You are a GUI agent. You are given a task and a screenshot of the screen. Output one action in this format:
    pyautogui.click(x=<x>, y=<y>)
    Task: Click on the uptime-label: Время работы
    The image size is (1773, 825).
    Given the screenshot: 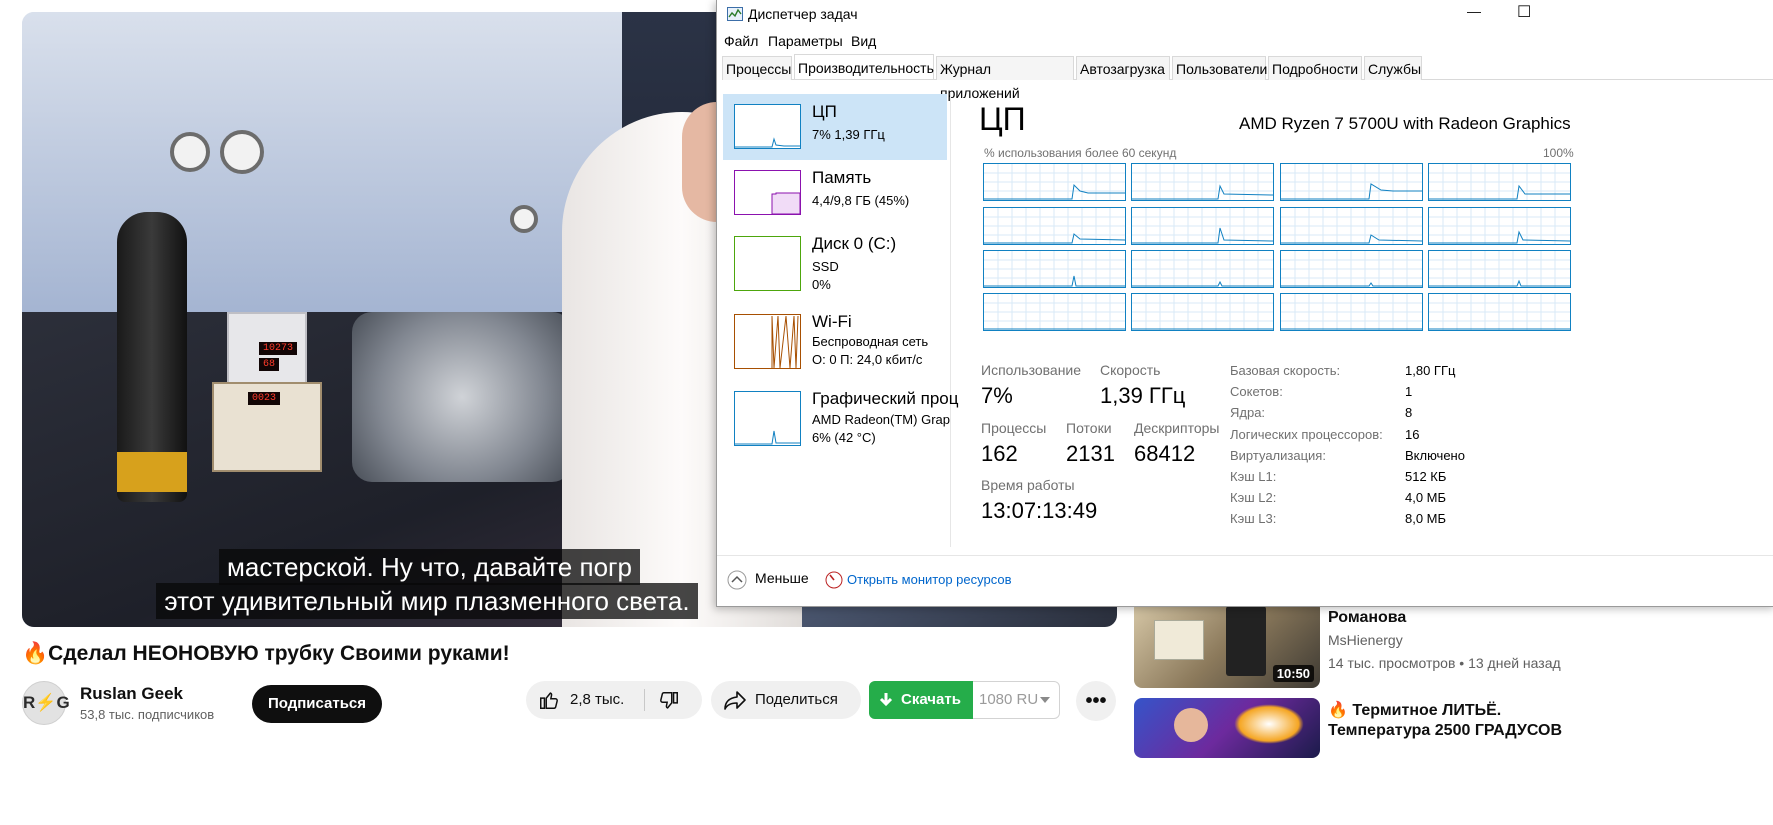 What is the action you would take?
    pyautogui.click(x=1028, y=485)
    